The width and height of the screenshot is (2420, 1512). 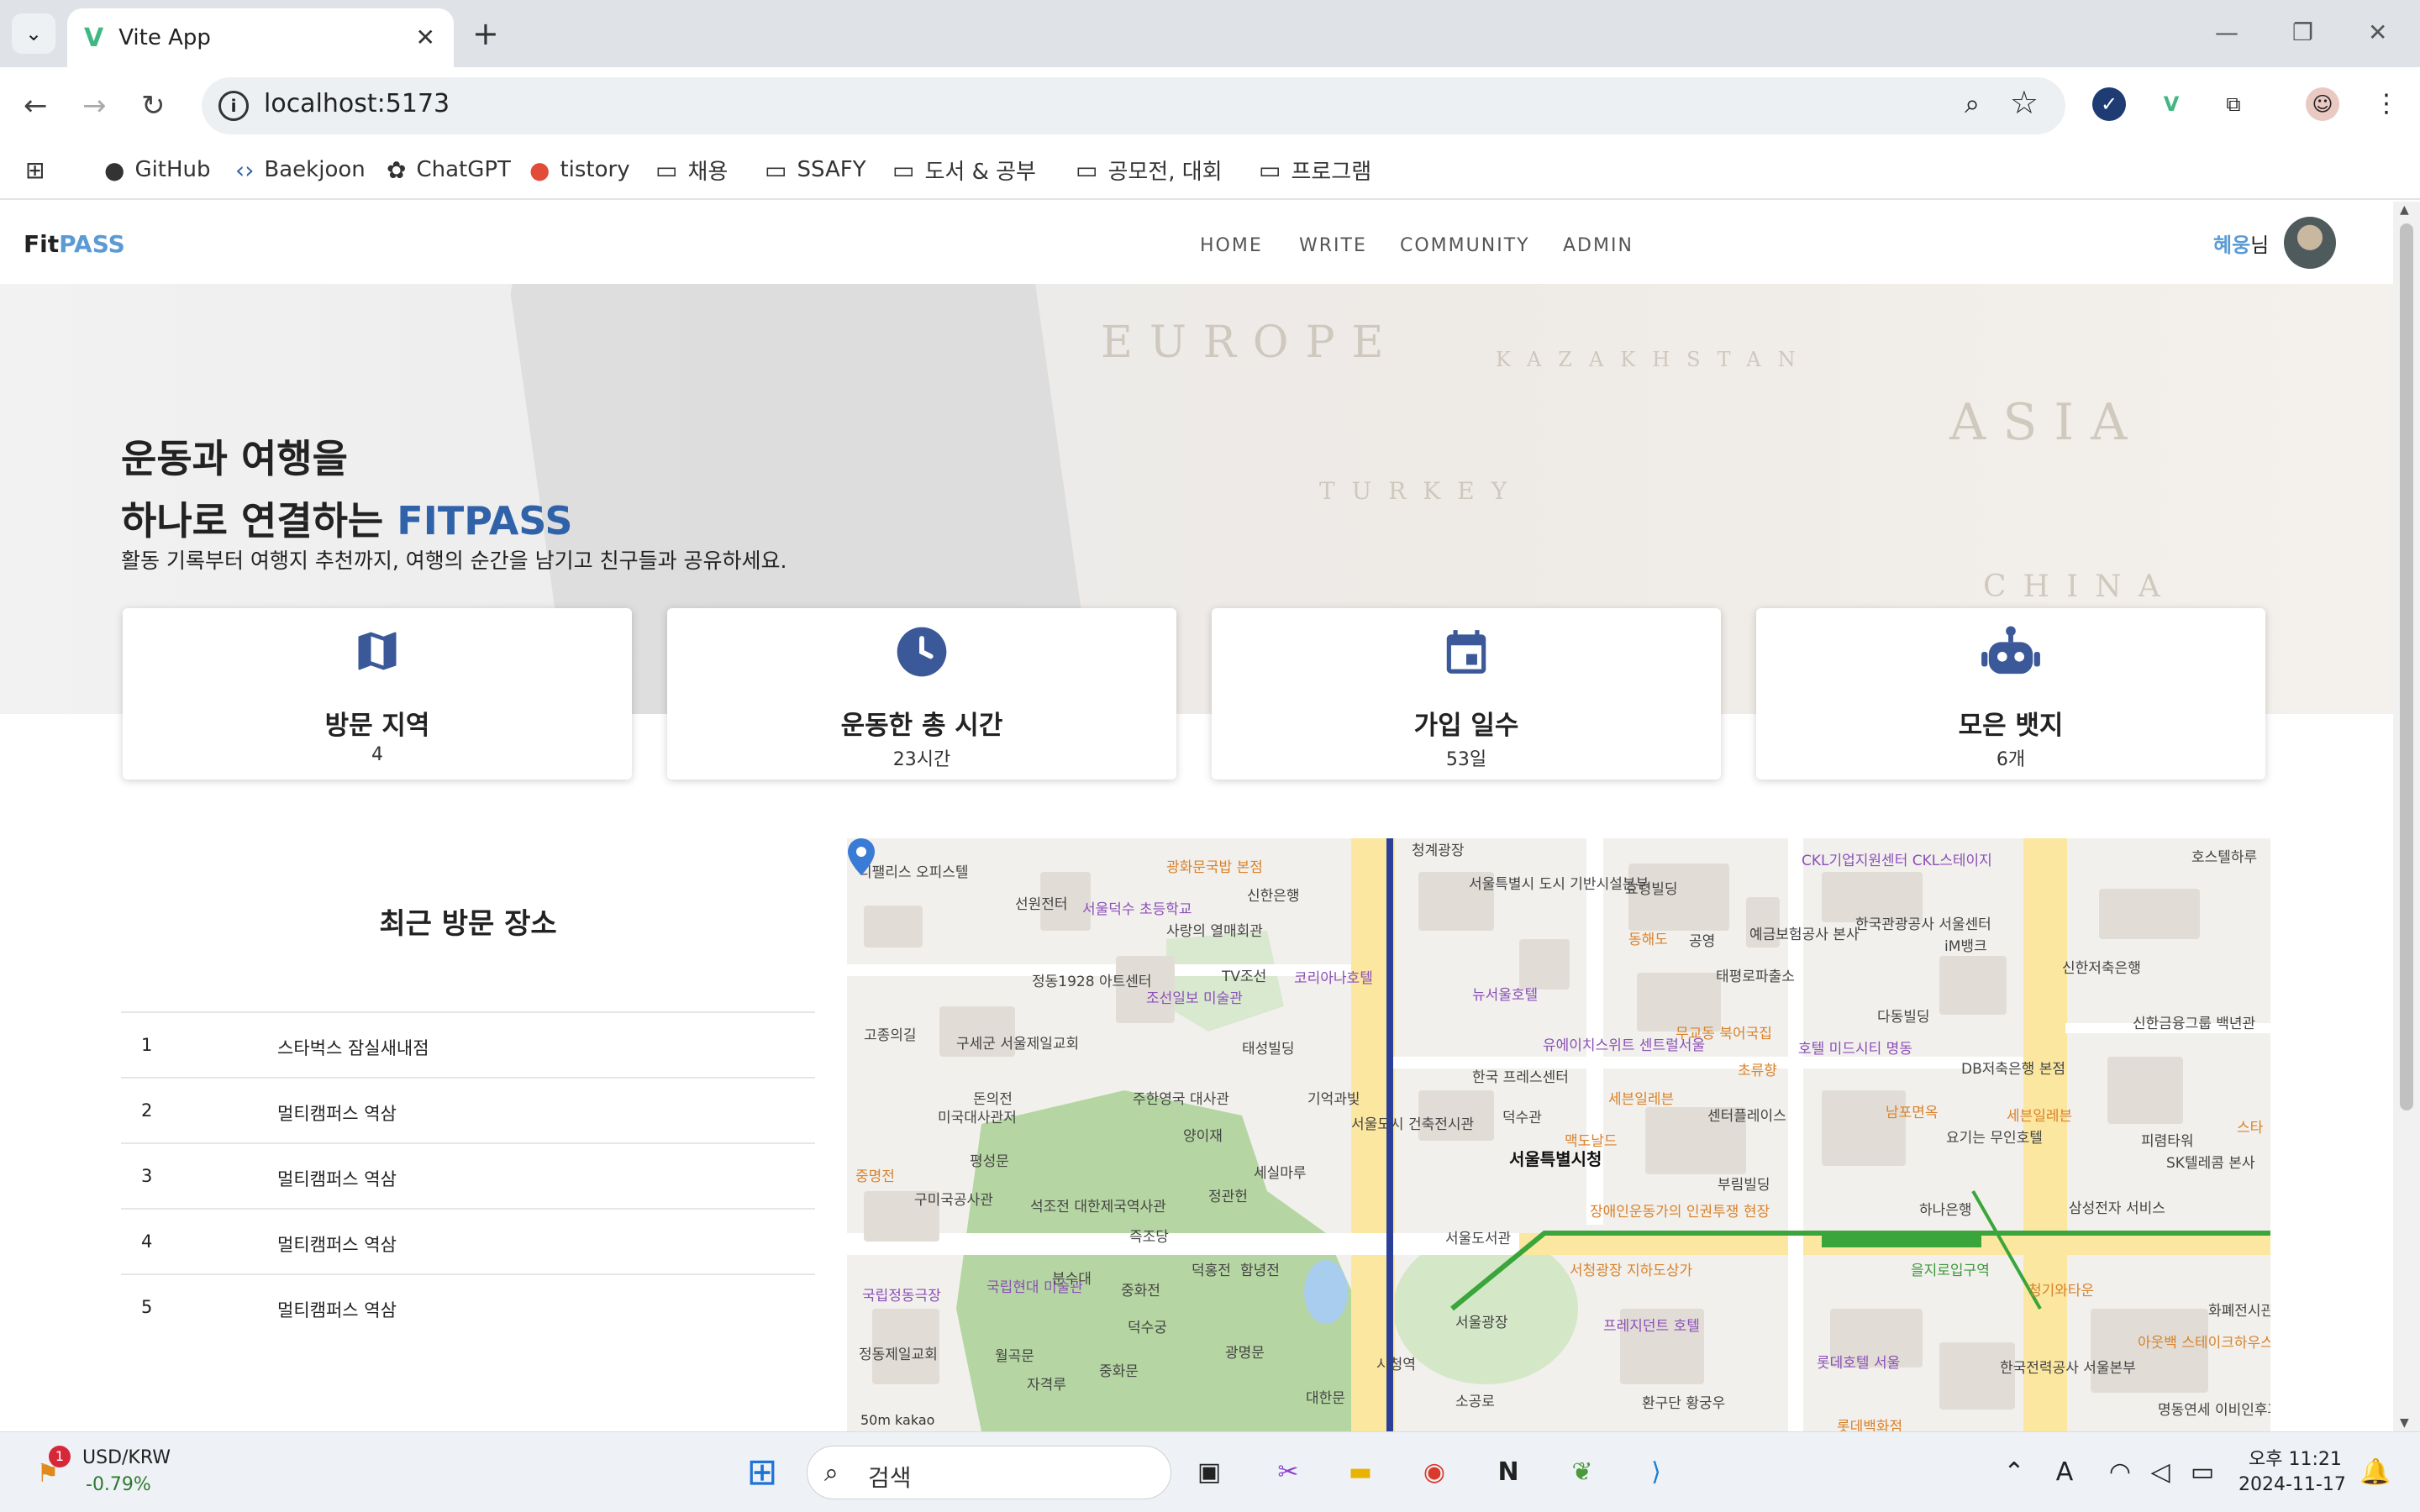 What do you see at coordinates (762, 1471) in the screenshot?
I see `windows-start-icon: ⊞` at bounding box center [762, 1471].